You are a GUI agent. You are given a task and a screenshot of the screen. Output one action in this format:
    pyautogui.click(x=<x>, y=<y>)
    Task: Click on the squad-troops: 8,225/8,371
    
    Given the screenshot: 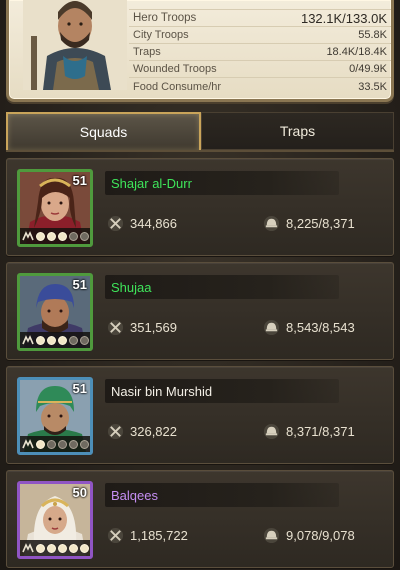 What is the action you would take?
    pyautogui.click(x=309, y=223)
    